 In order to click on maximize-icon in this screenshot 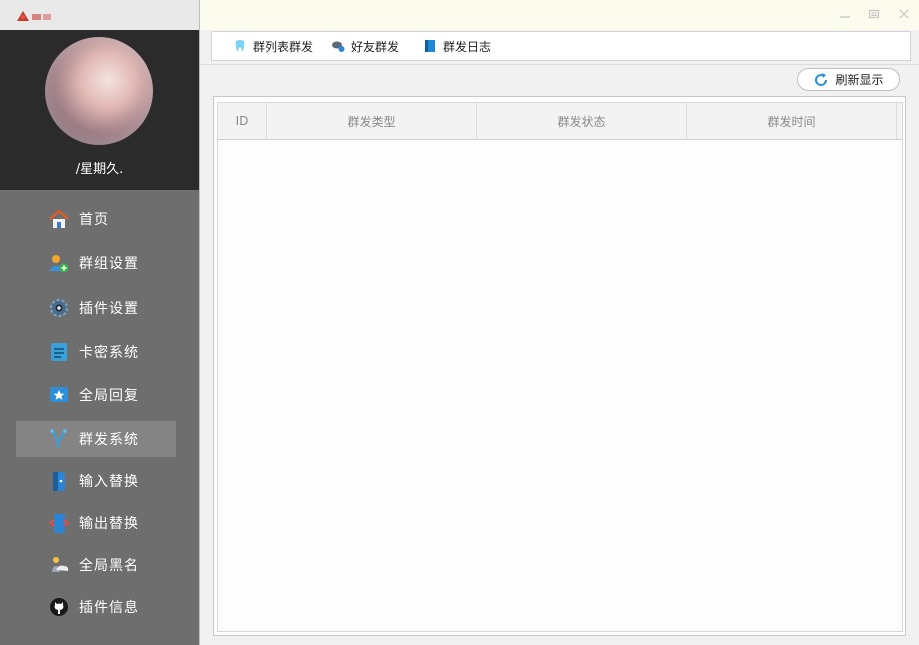, I will do `click(874, 14)`.